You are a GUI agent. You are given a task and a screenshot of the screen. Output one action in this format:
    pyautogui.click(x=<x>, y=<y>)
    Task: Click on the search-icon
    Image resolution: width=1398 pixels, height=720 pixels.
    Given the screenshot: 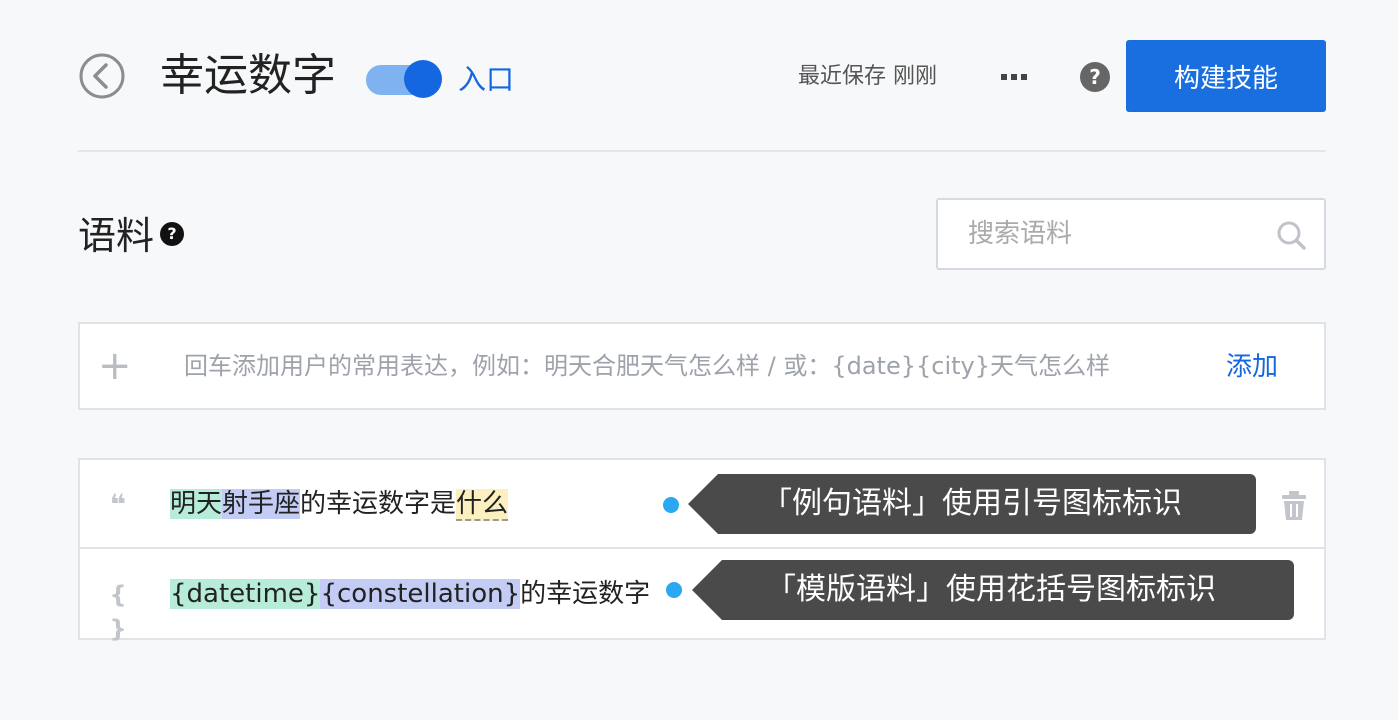 What is the action you would take?
    pyautogui.click(x=1291, y=235)
    